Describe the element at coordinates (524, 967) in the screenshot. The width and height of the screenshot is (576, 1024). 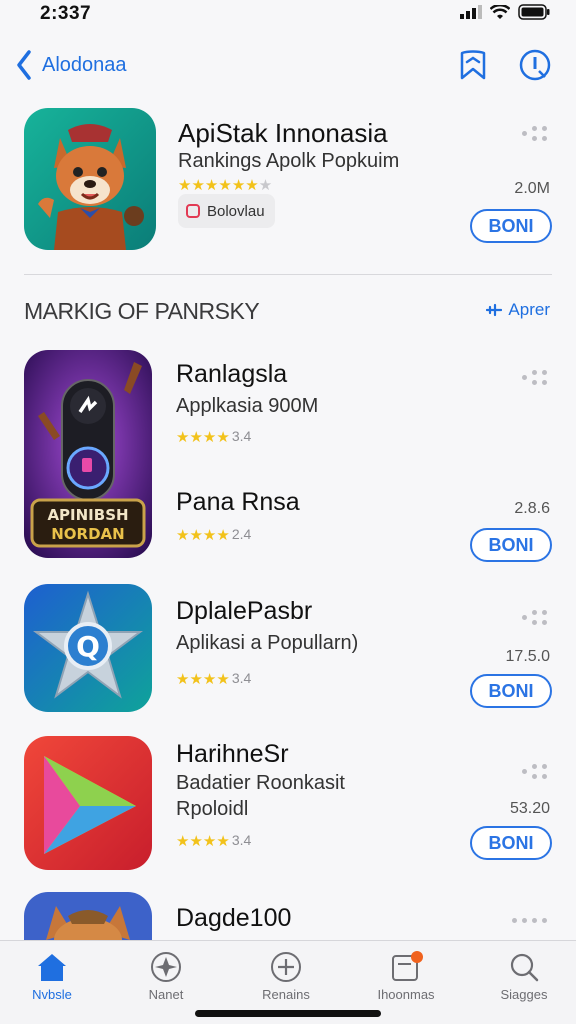
I see `search-icon` at that location.